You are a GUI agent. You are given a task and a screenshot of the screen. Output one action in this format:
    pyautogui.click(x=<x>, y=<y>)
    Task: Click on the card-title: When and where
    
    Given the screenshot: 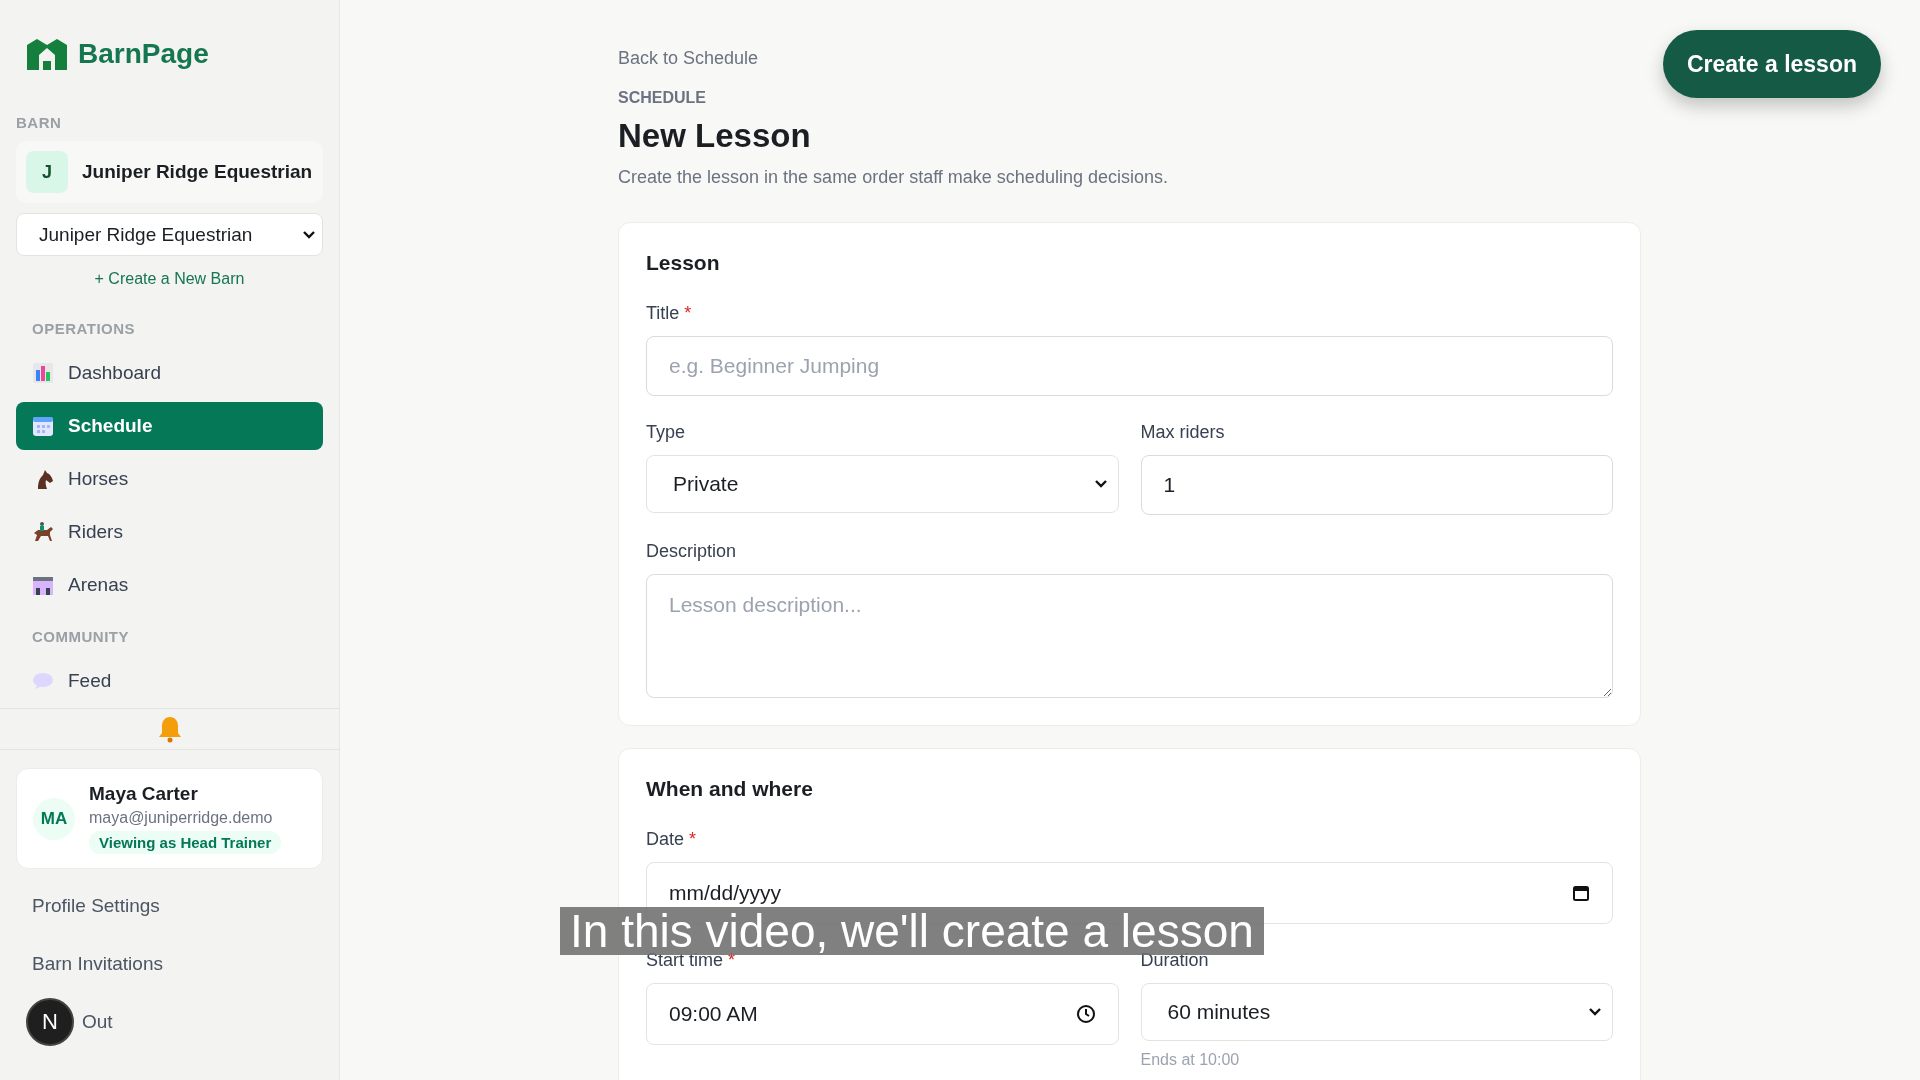 What is the action you would take?
    pyautogui.click(x=730, y=789)
    